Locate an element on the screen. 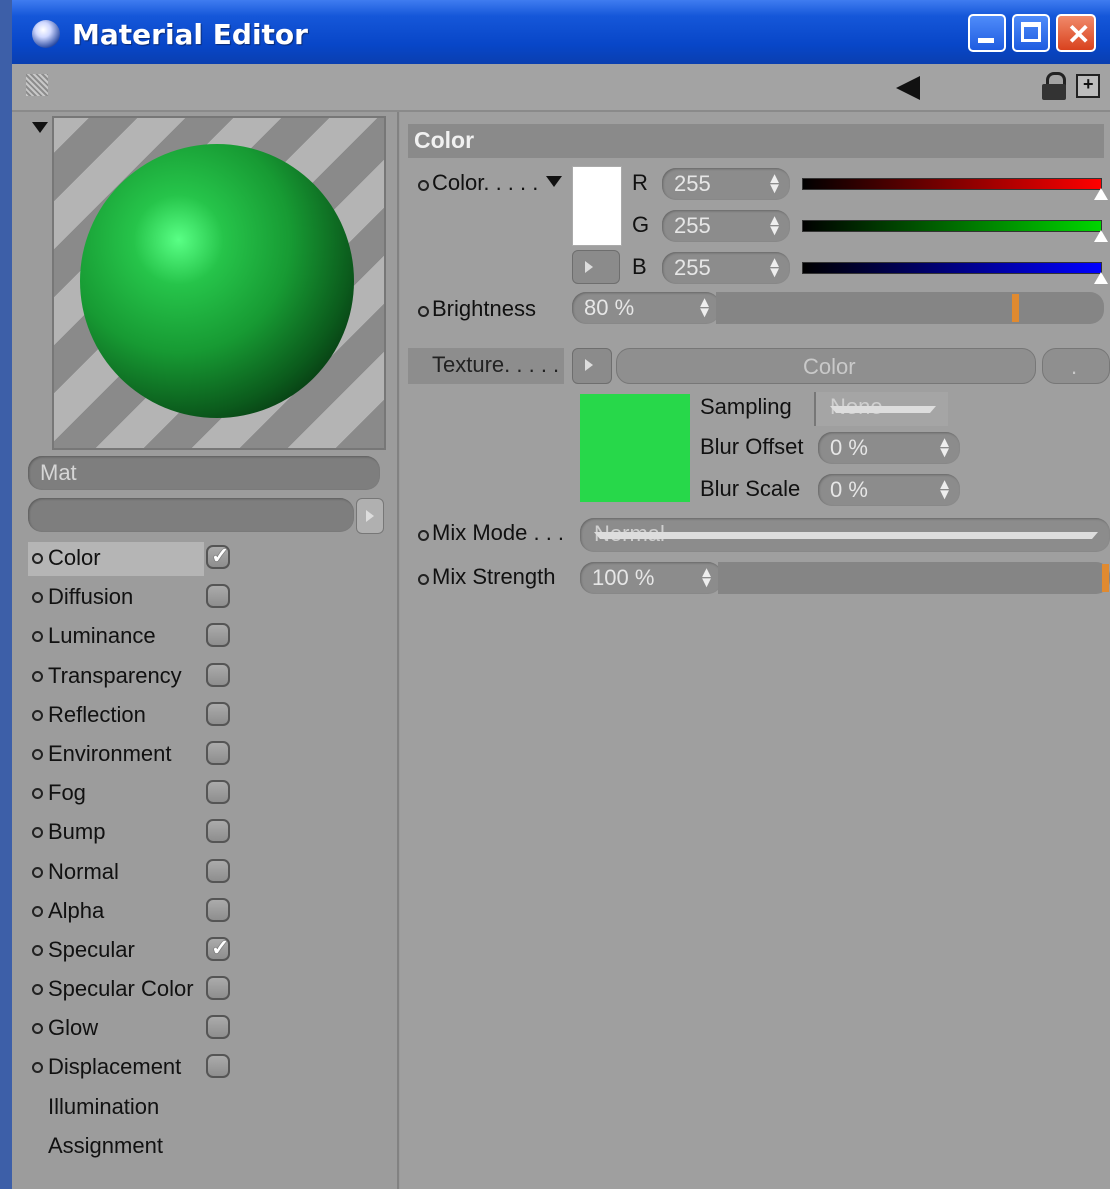 Image resolution: width=1110 pixels, height=1189 pixels. mix-strength-anim-dot is located at coordinates (423, 579).